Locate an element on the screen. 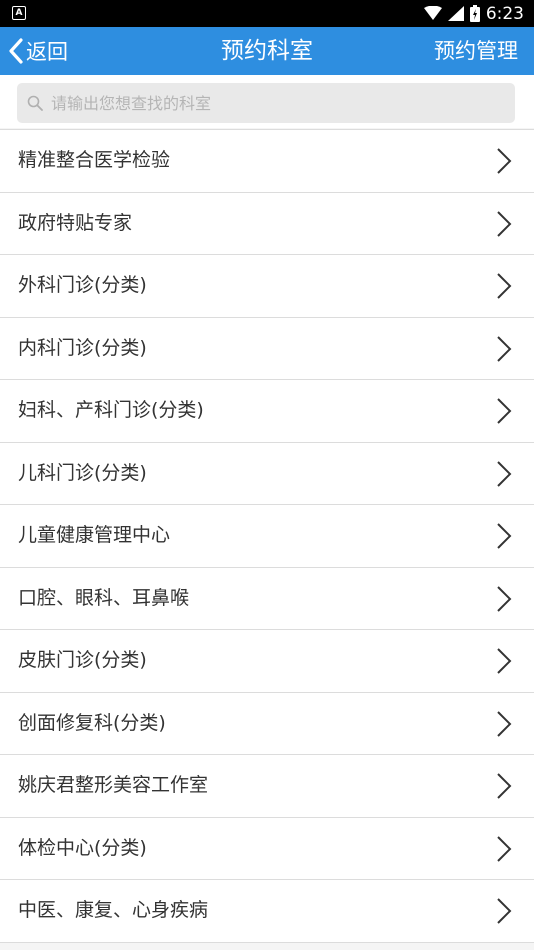 The image size is (534, 950). department-item: 创面修复科(分类) is located at coordinates (267, 723).